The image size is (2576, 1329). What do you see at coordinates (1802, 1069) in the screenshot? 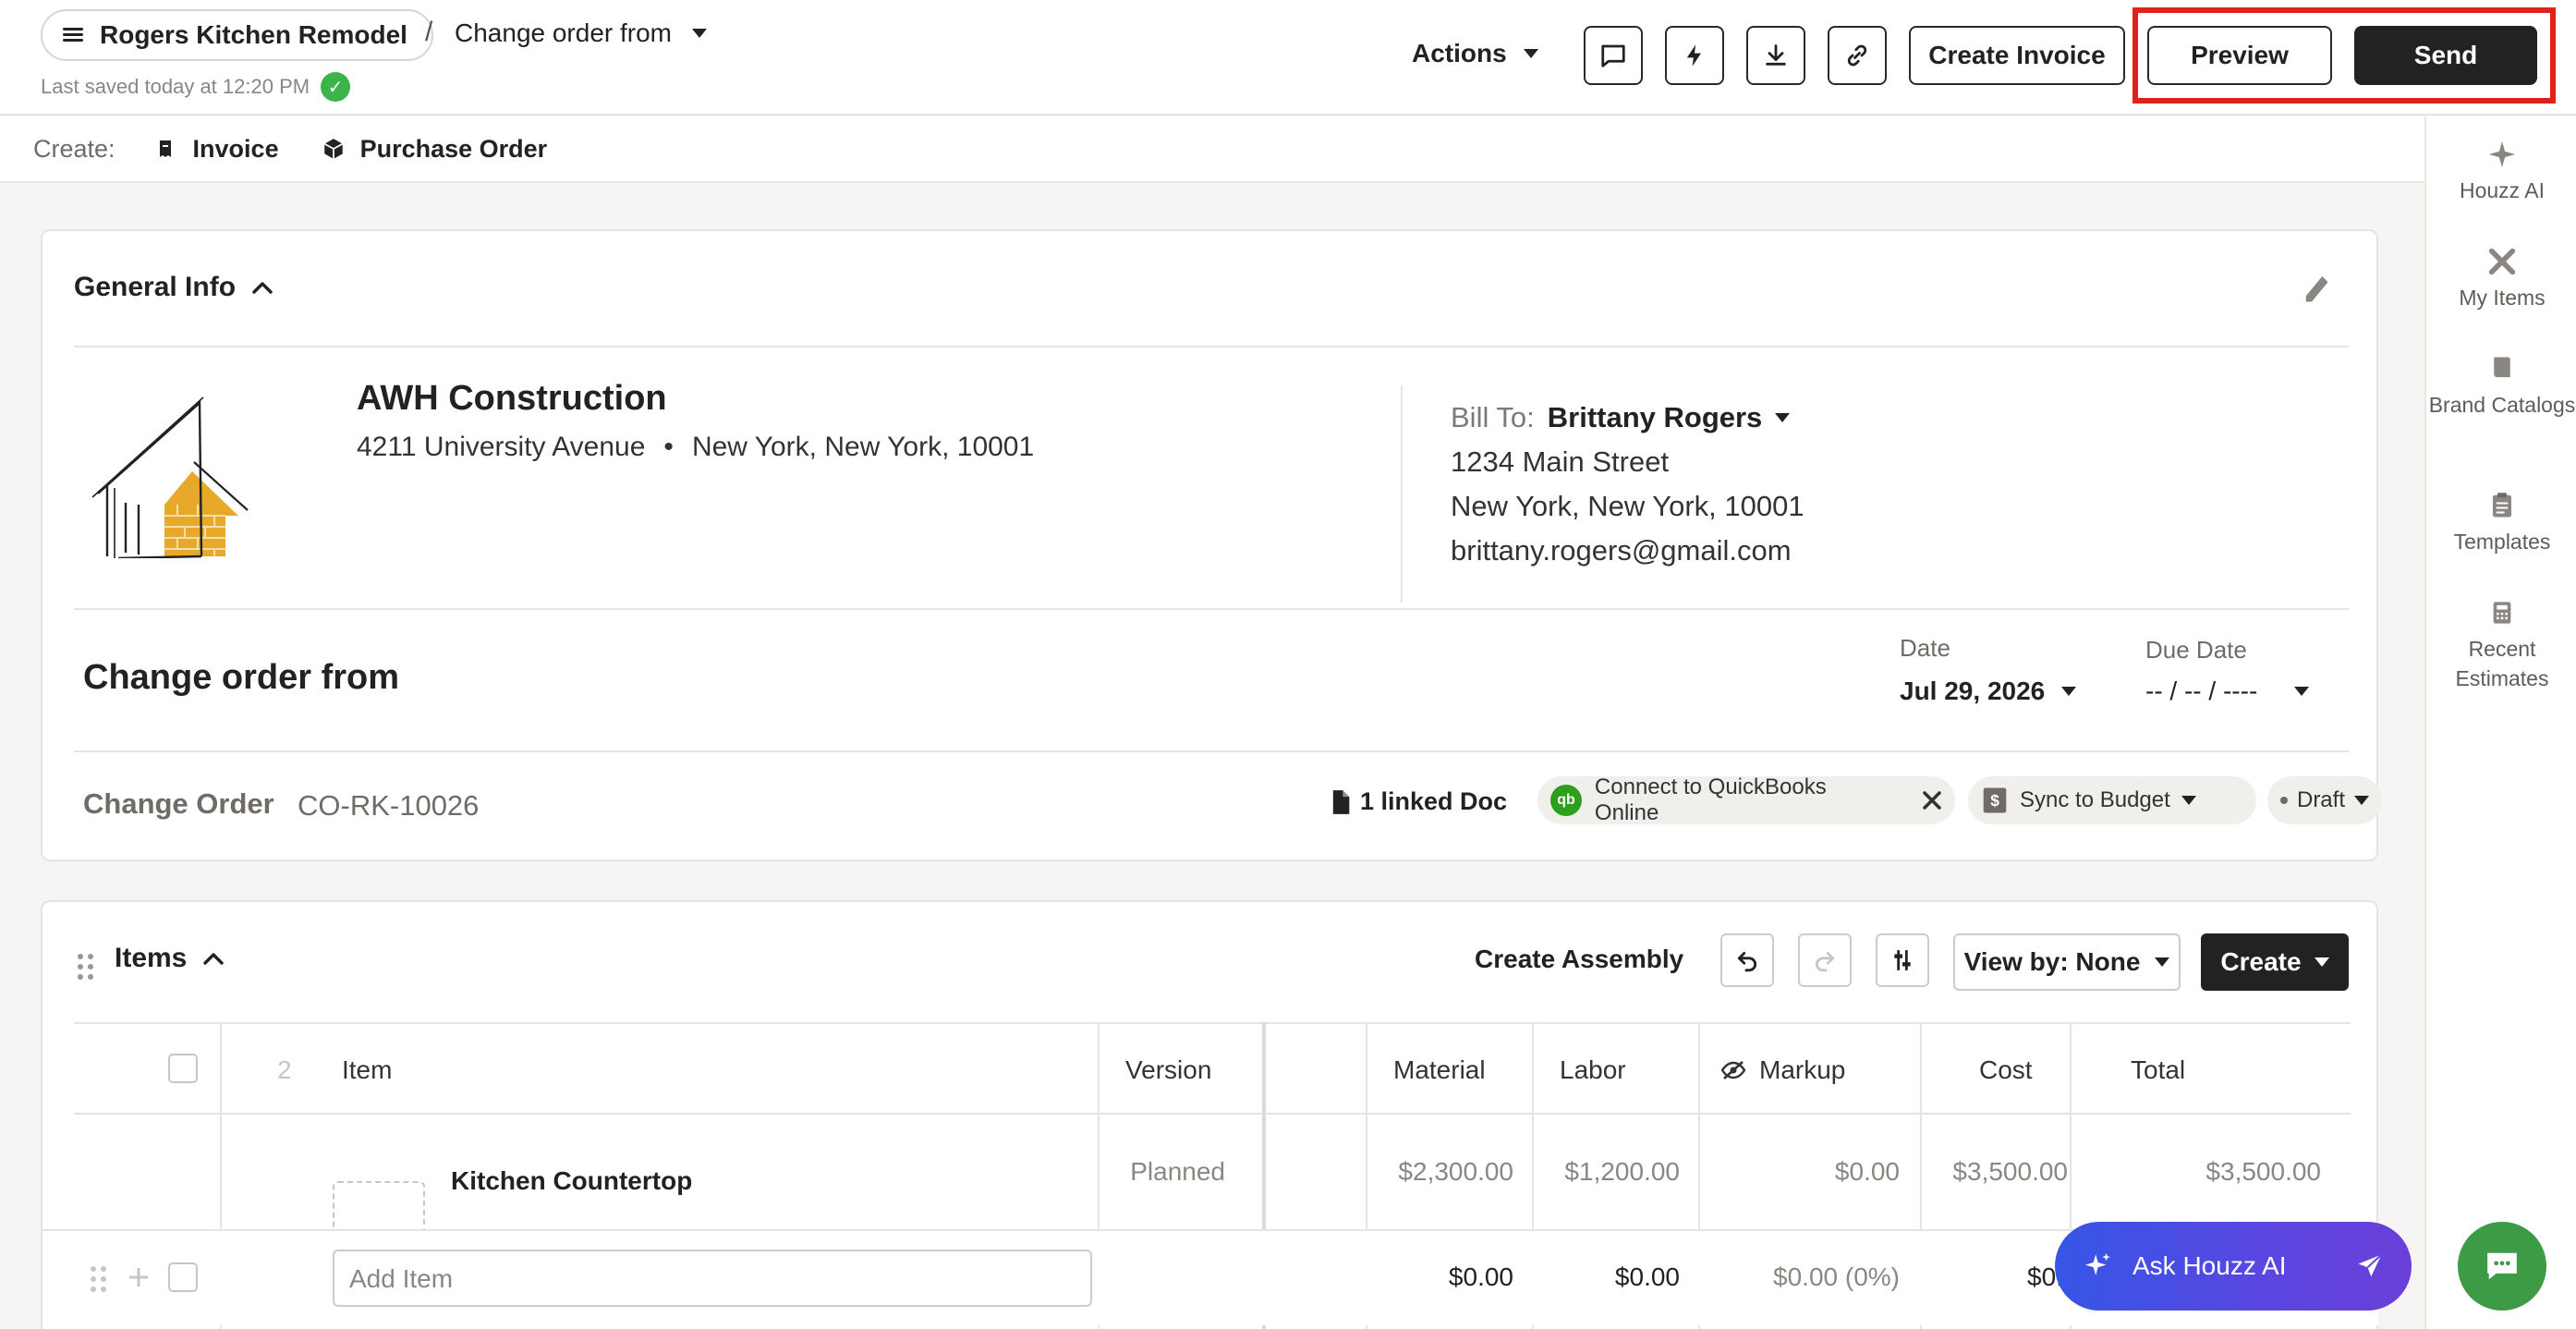
I see `markup-header-label: Markup` at bounding box center [1802, 1069].